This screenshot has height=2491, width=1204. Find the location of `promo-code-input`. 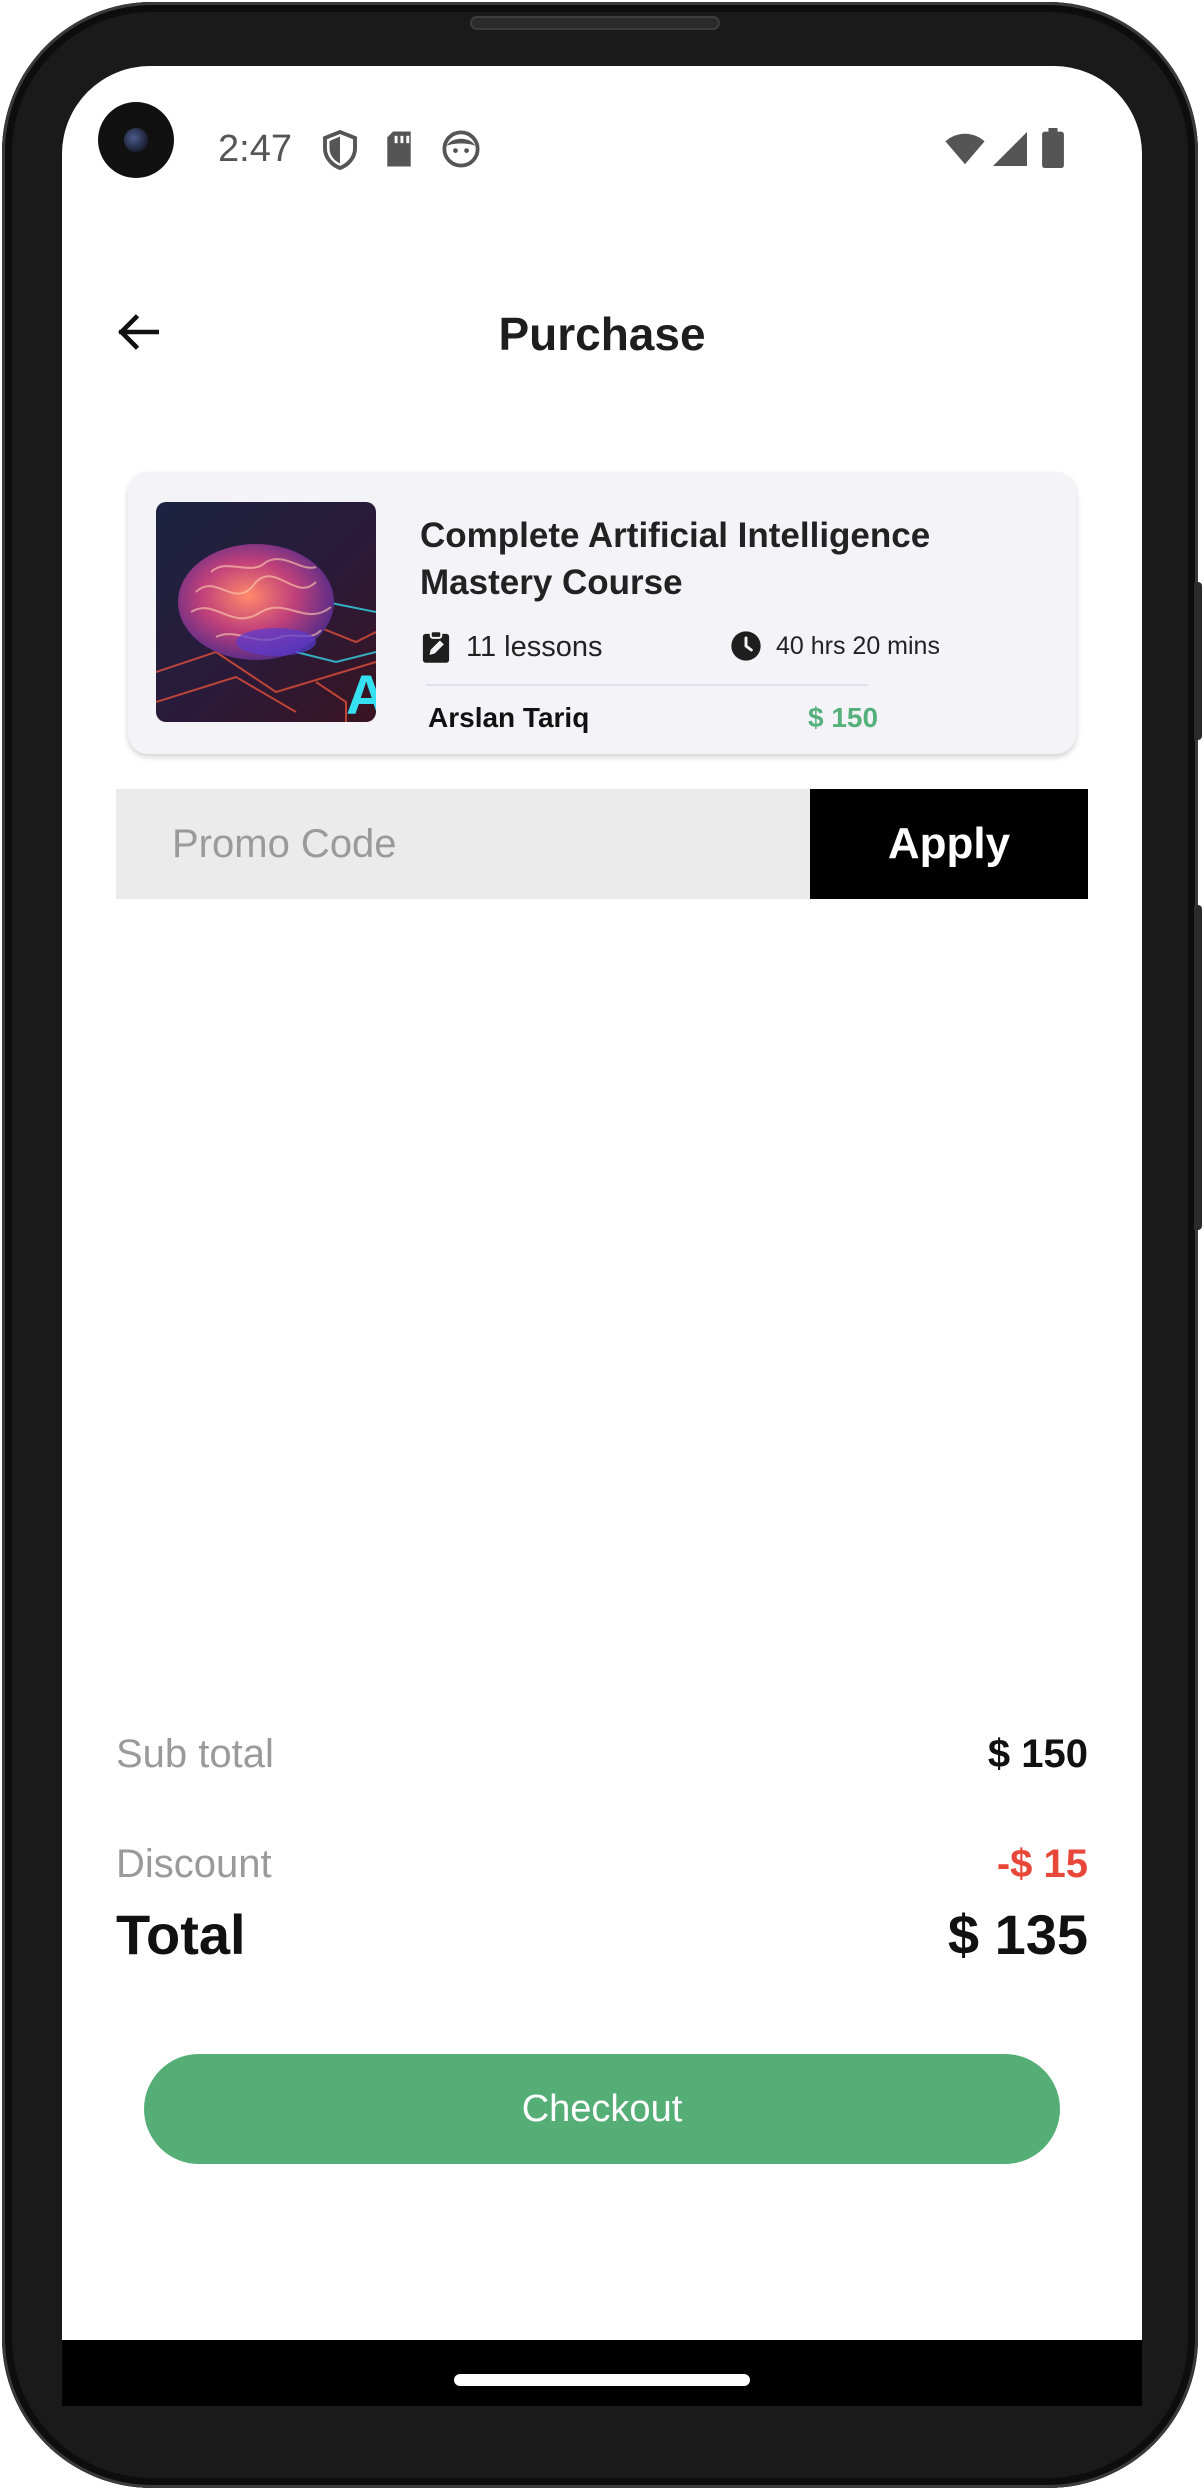

promo-code-input is located at coordinates (463, 844).